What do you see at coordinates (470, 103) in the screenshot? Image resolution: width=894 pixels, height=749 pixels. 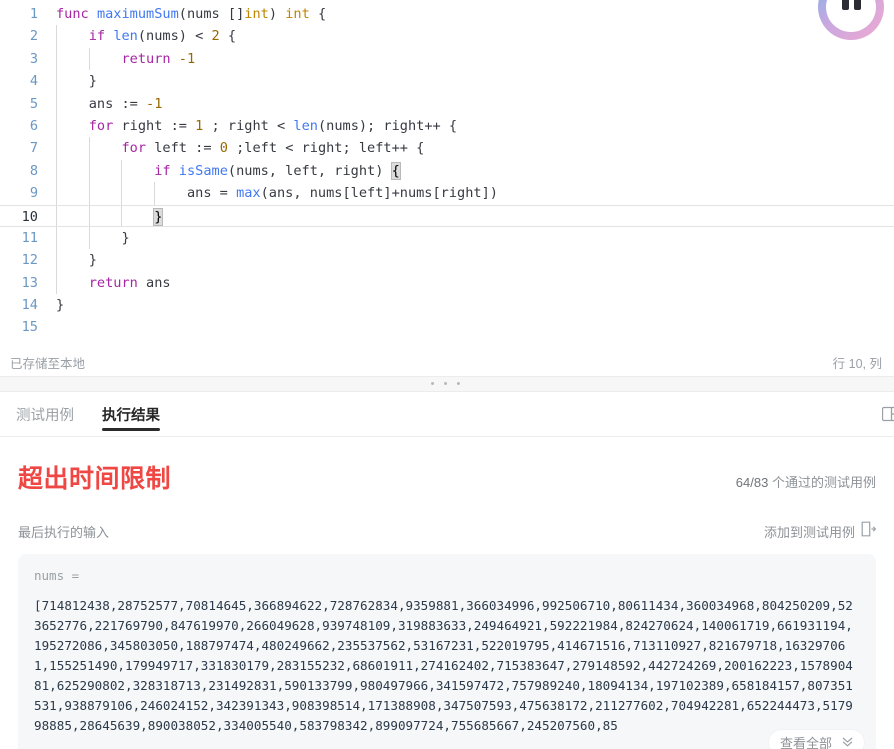 I see `code-line-text: ans := -1` at bounding box center [470, 103].